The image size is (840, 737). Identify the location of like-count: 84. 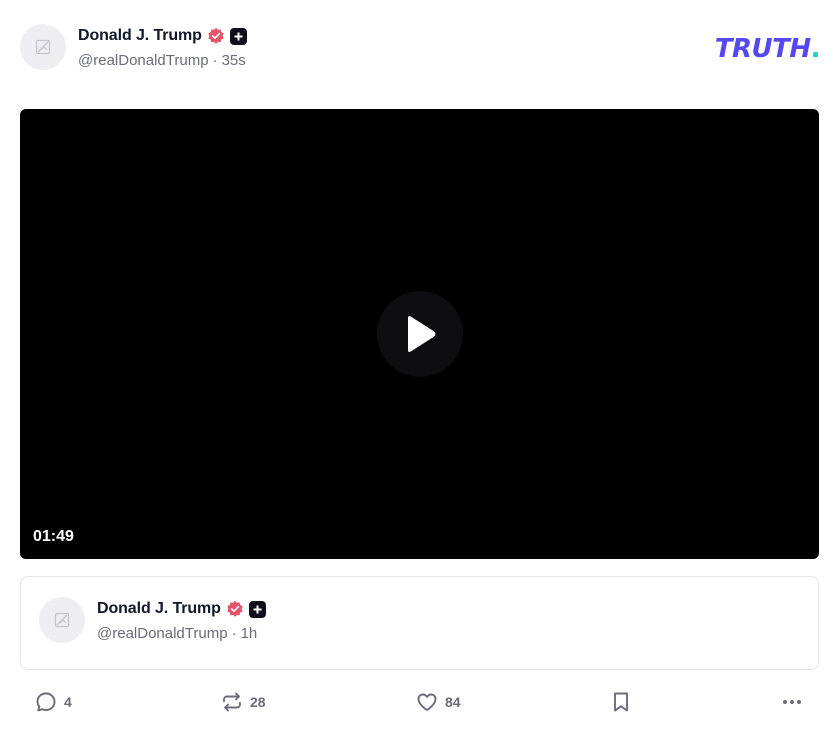
(453, 702).